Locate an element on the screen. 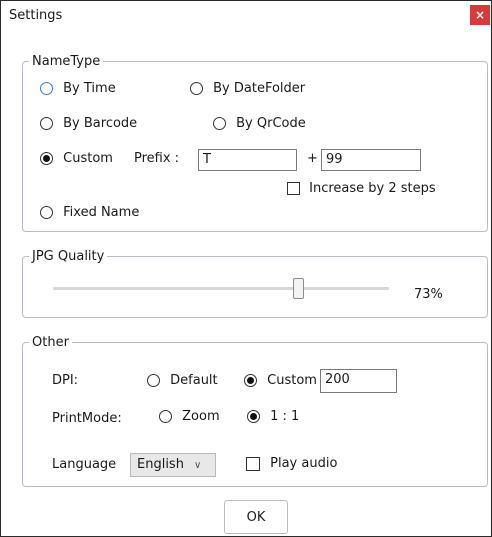 This screenshot has height=537, width=492. radio-fixed-name-label: Fixed Name is located at coordinates (101, 212).